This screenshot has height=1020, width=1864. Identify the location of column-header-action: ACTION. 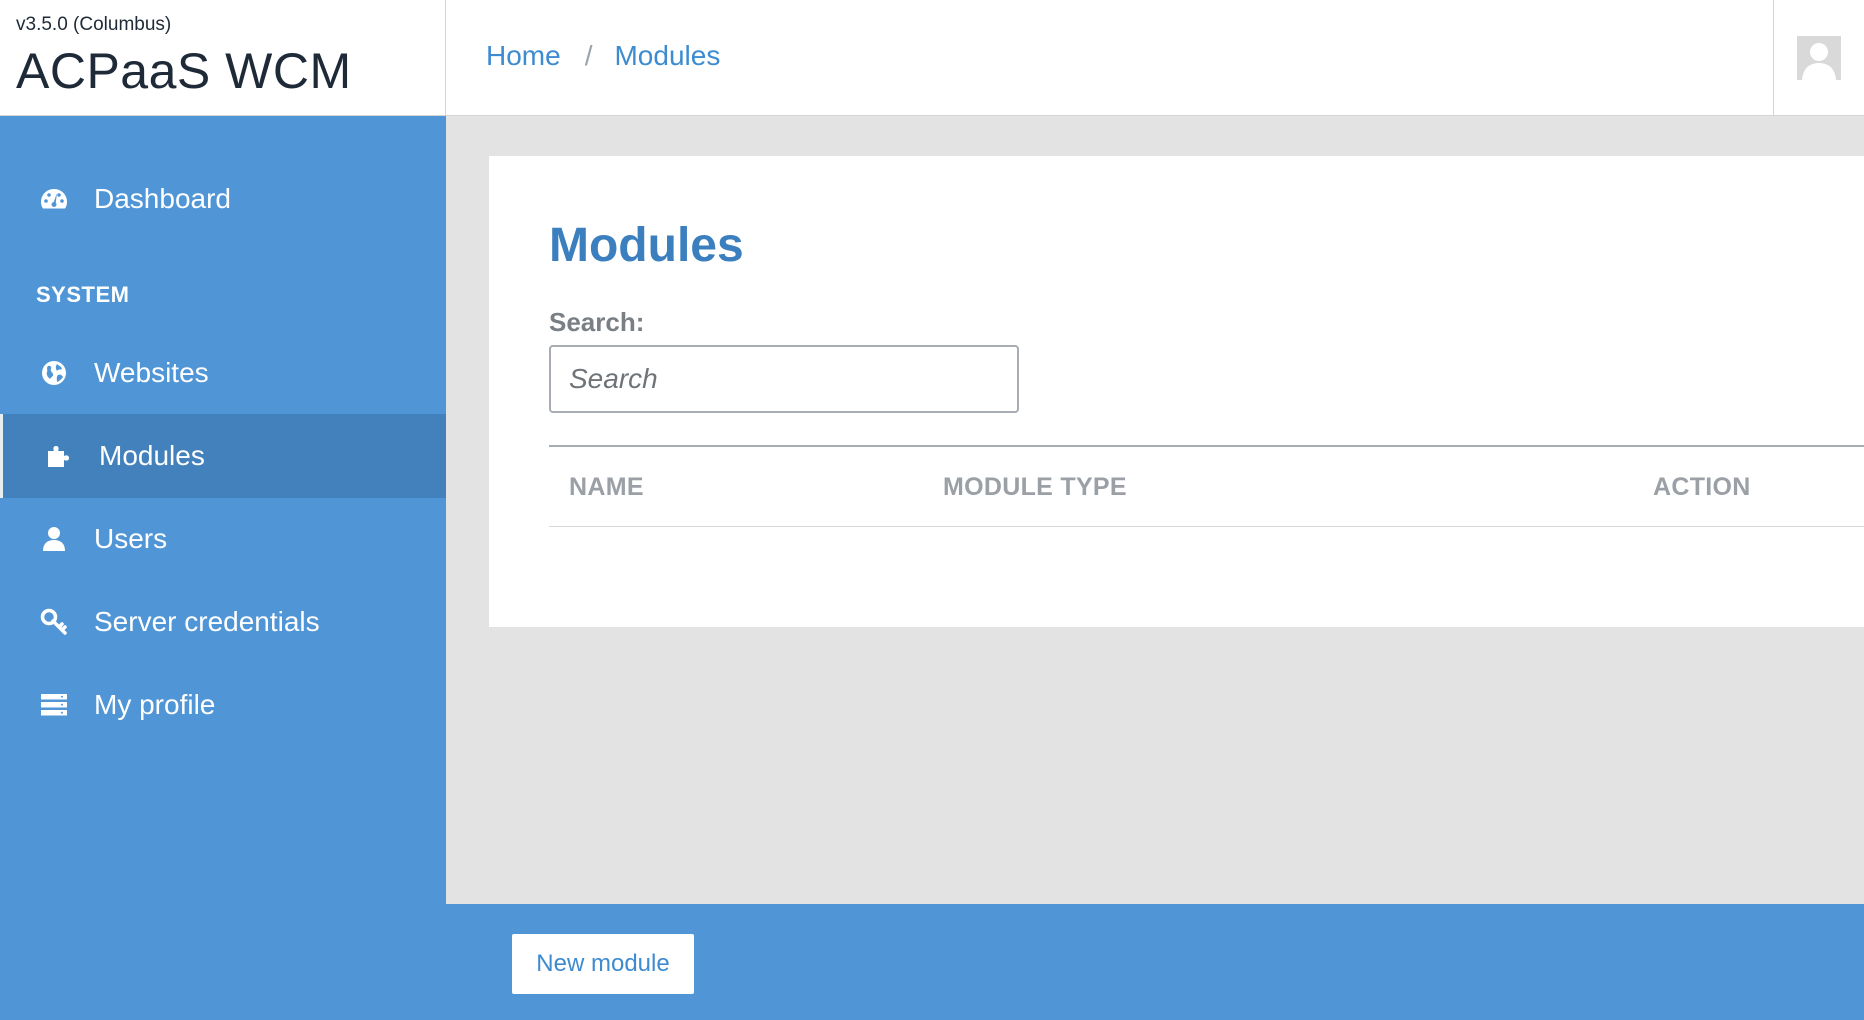
(1702, 487).